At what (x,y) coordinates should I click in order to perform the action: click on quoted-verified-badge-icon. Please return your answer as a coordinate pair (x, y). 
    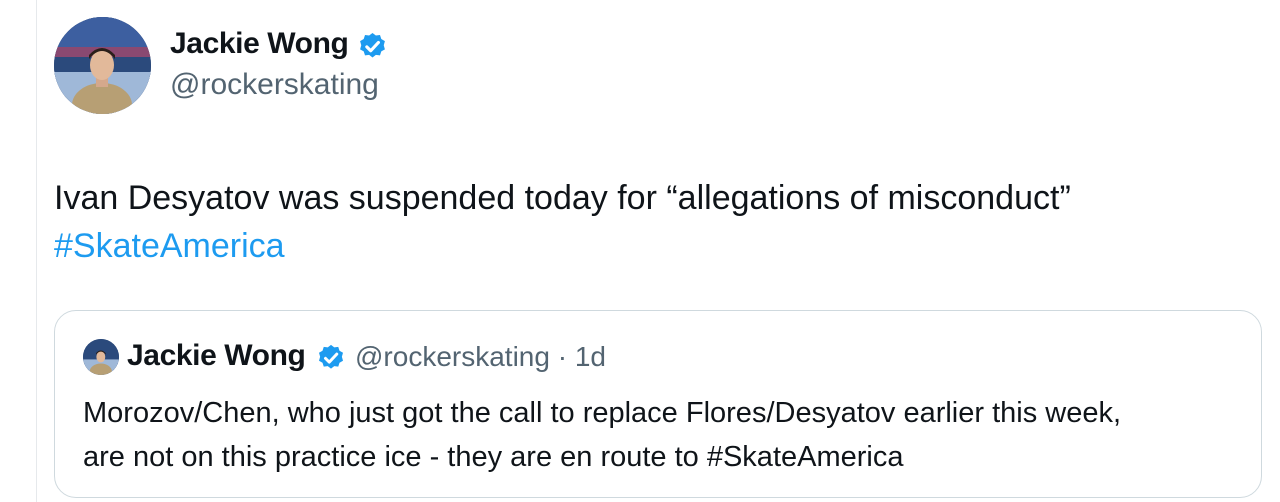
    Looking at the image, I should click on (331, 356).